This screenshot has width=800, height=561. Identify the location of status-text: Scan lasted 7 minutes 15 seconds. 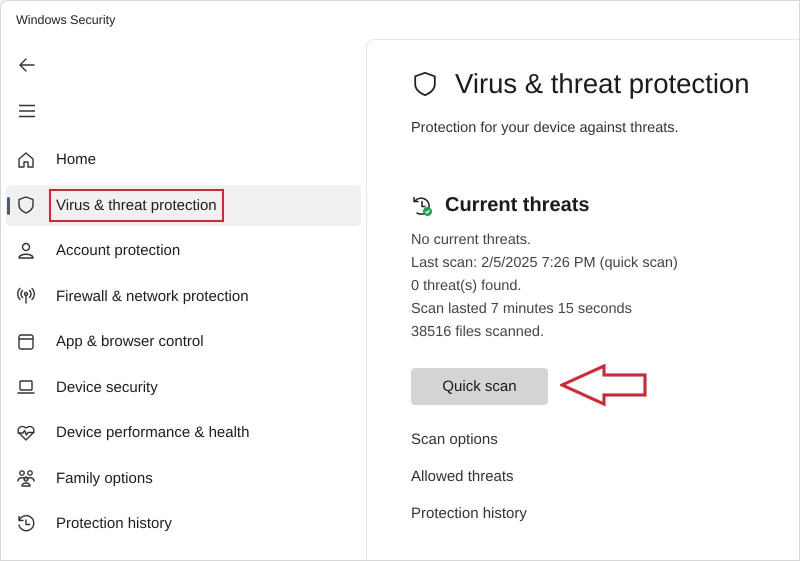
(522, 309).